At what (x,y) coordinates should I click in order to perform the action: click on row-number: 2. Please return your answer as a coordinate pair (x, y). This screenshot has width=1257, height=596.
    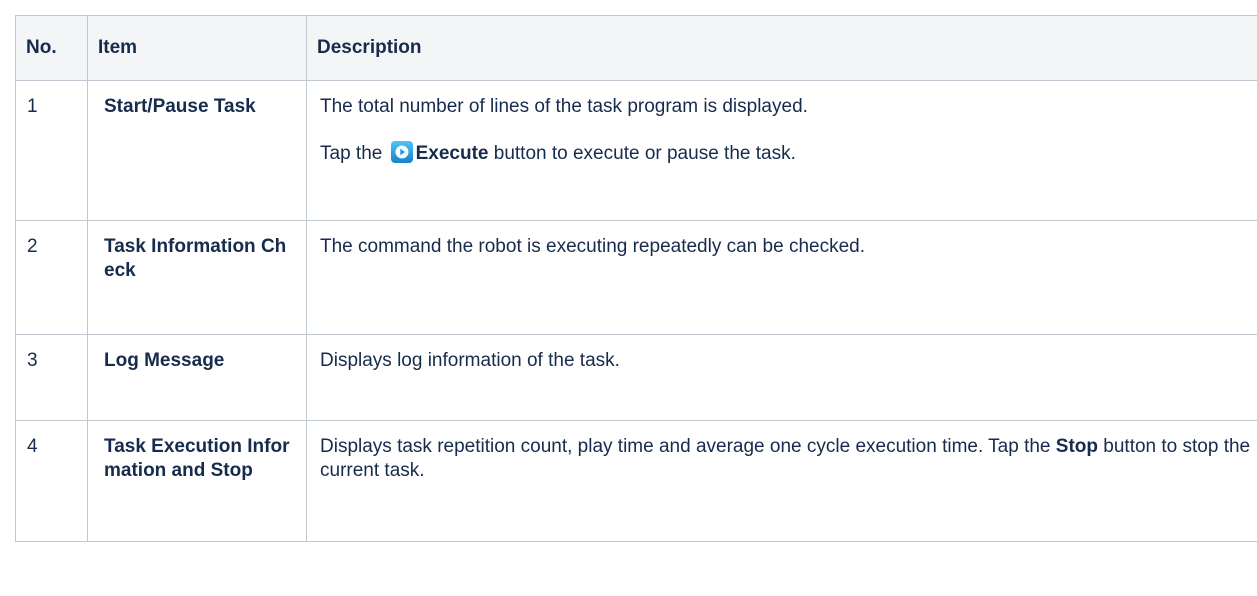
    Looking at the image, I should click on (32, 246).